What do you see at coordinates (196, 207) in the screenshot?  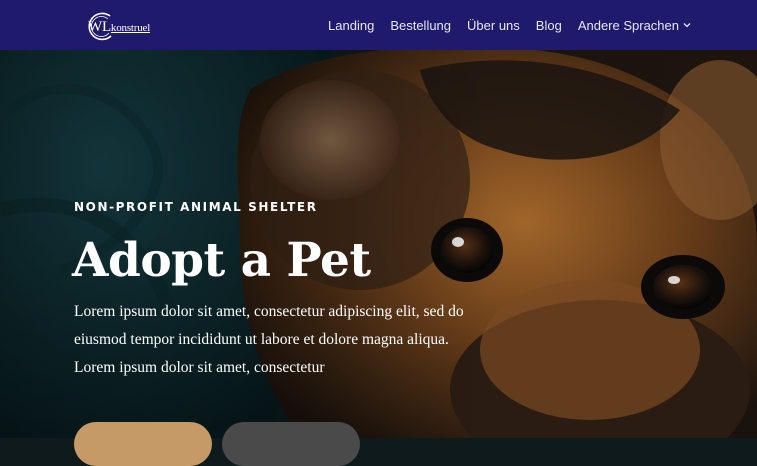 I see `hero-eyebrow: NON-PROFIT ANIMAL SHELTER` at bounding box center [196, 207].